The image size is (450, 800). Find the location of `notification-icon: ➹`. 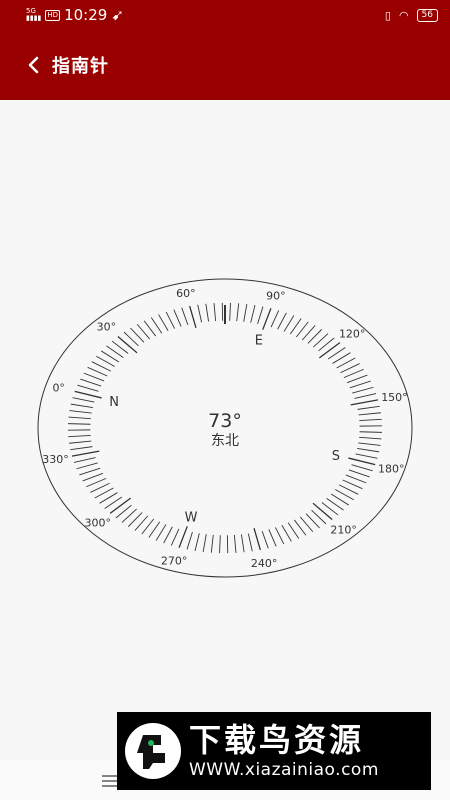

notification-icon: ➹ is located at coordinates (117, 15).